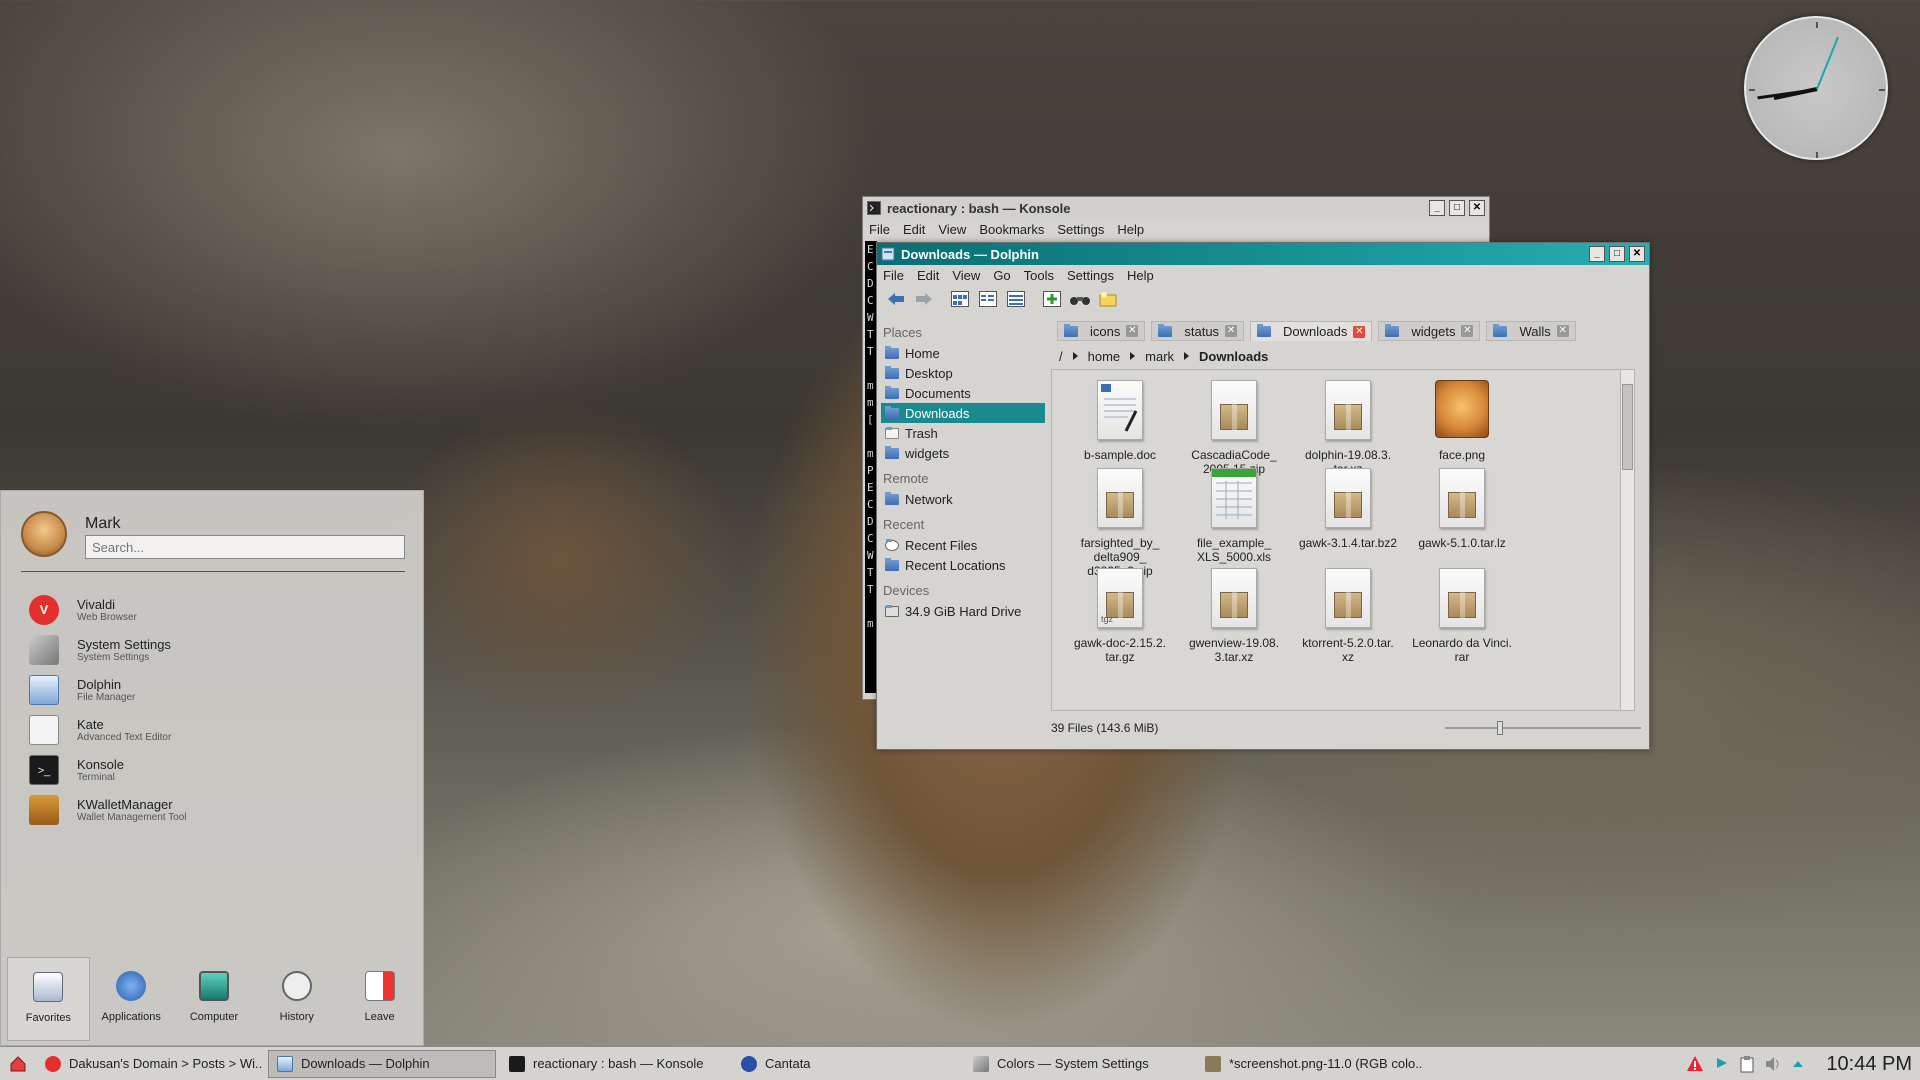  Describe the element at coordinates (1311, 331) in the screenshot. I see `tab-downloads: Downloads ✕` at that location.